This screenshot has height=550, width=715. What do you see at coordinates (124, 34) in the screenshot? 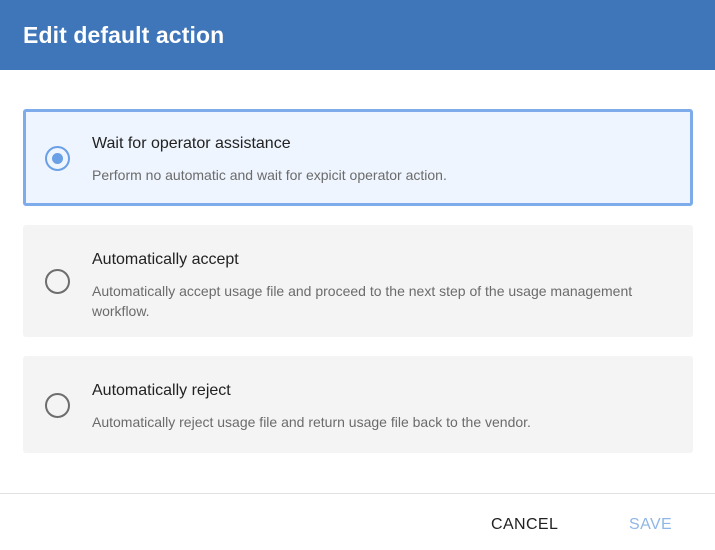
I see `dialog-title: Edit default action` at bounding box center [124, 34].